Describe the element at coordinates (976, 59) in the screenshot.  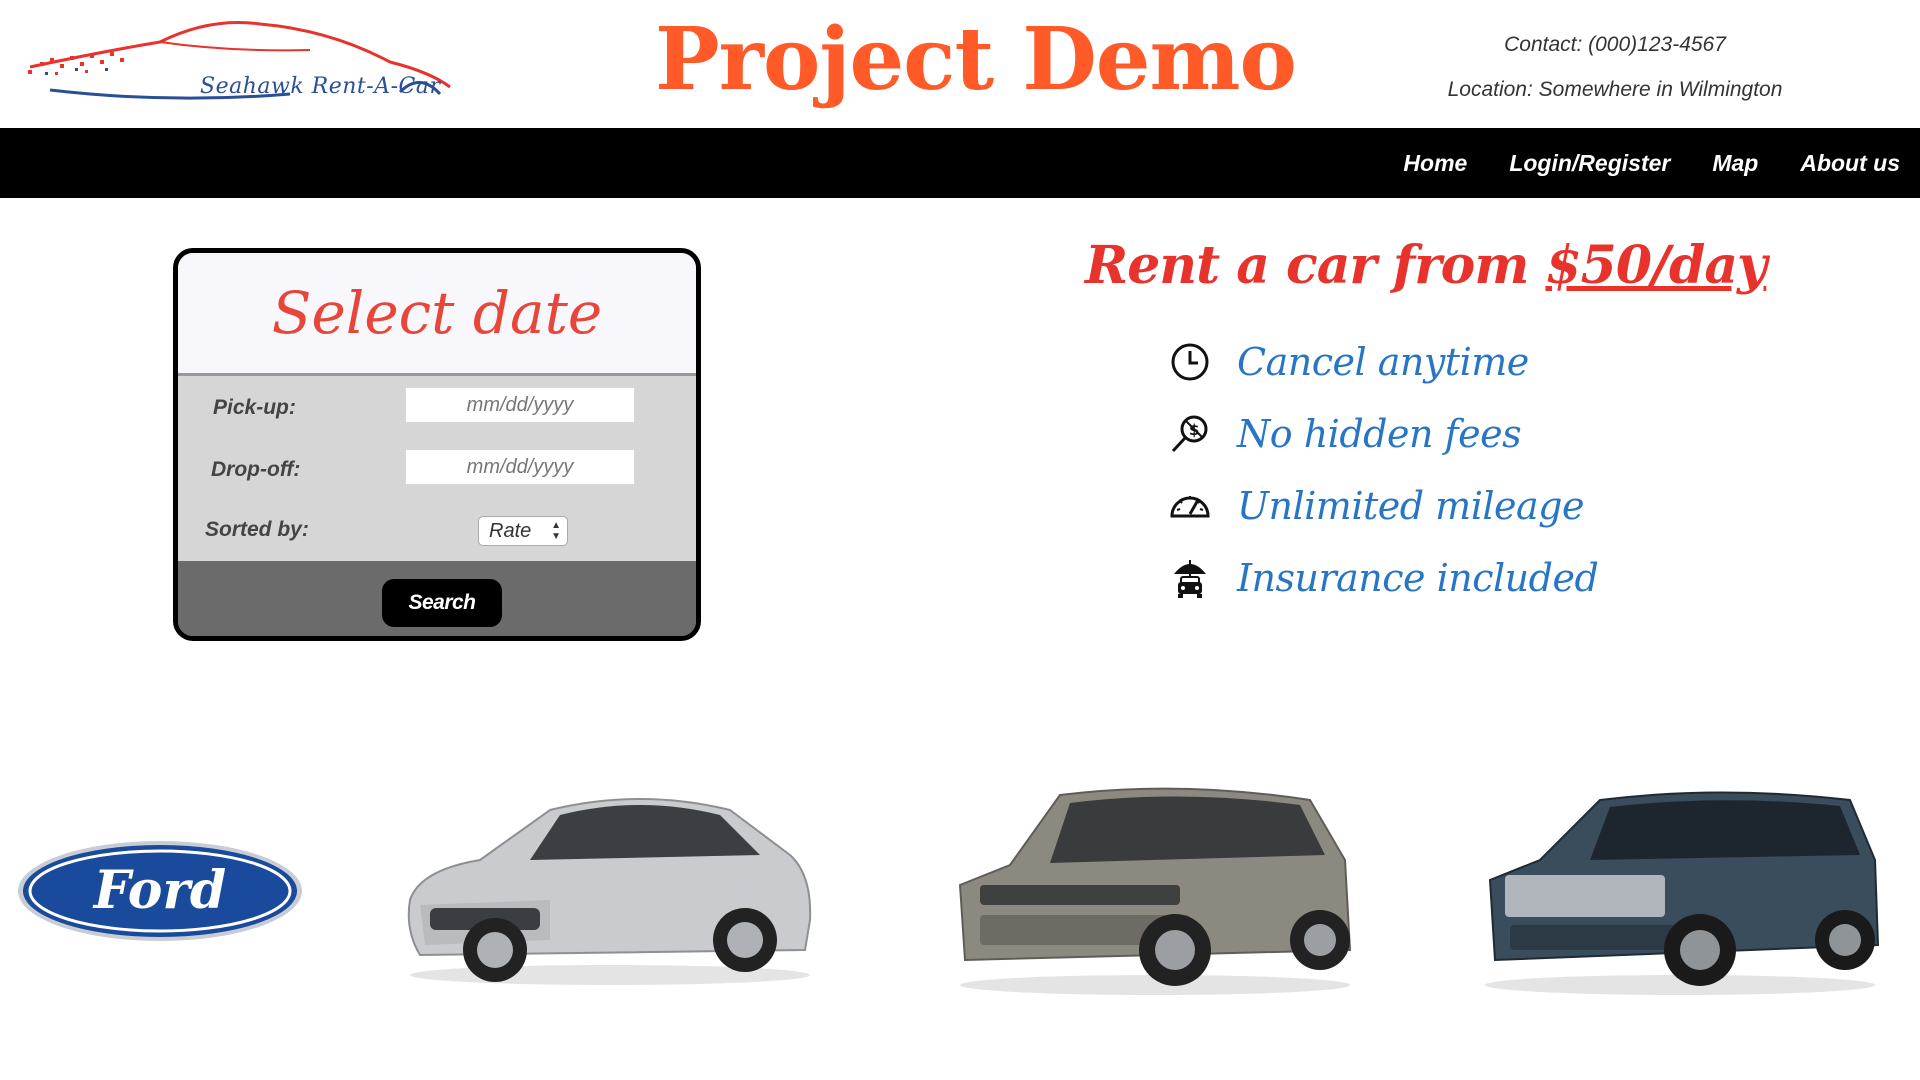
I see `page-title: Project Demo` at that location.